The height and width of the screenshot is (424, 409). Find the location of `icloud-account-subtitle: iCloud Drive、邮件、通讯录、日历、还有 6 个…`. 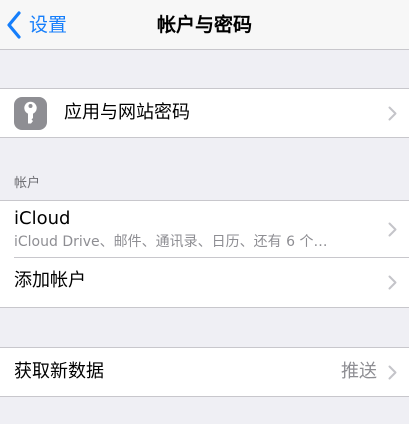

icloud-account-subtitle: iCloud Drive、邮件、通讯录、日历、还有 6 个… is located at coordinates (171, 242).